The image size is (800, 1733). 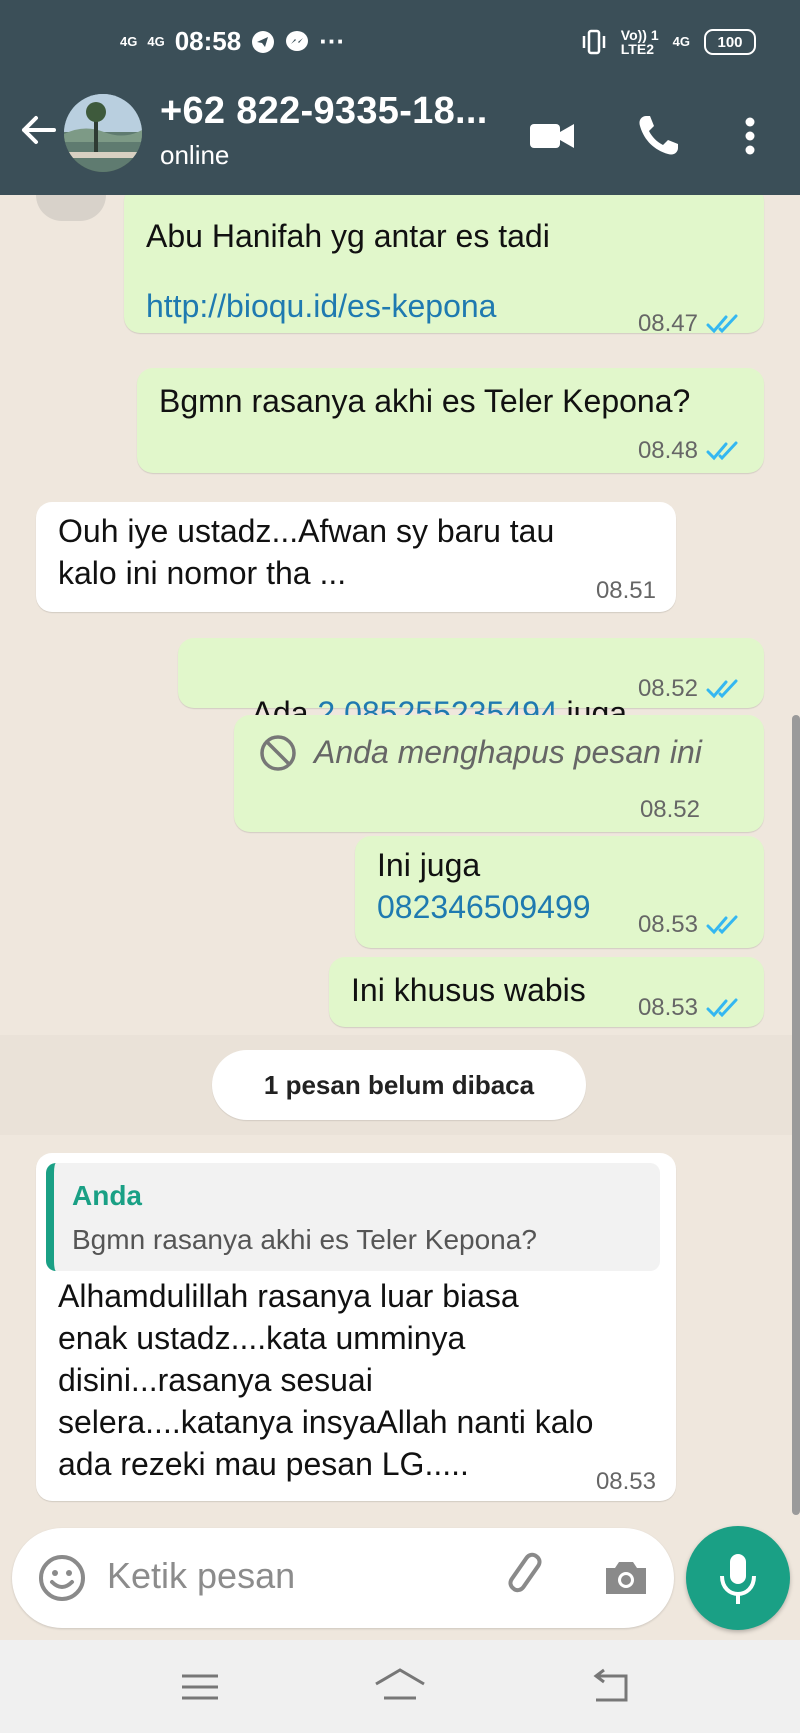 I want to click on volte-indicator: Vo)) 1, so click(x=639, y=35).